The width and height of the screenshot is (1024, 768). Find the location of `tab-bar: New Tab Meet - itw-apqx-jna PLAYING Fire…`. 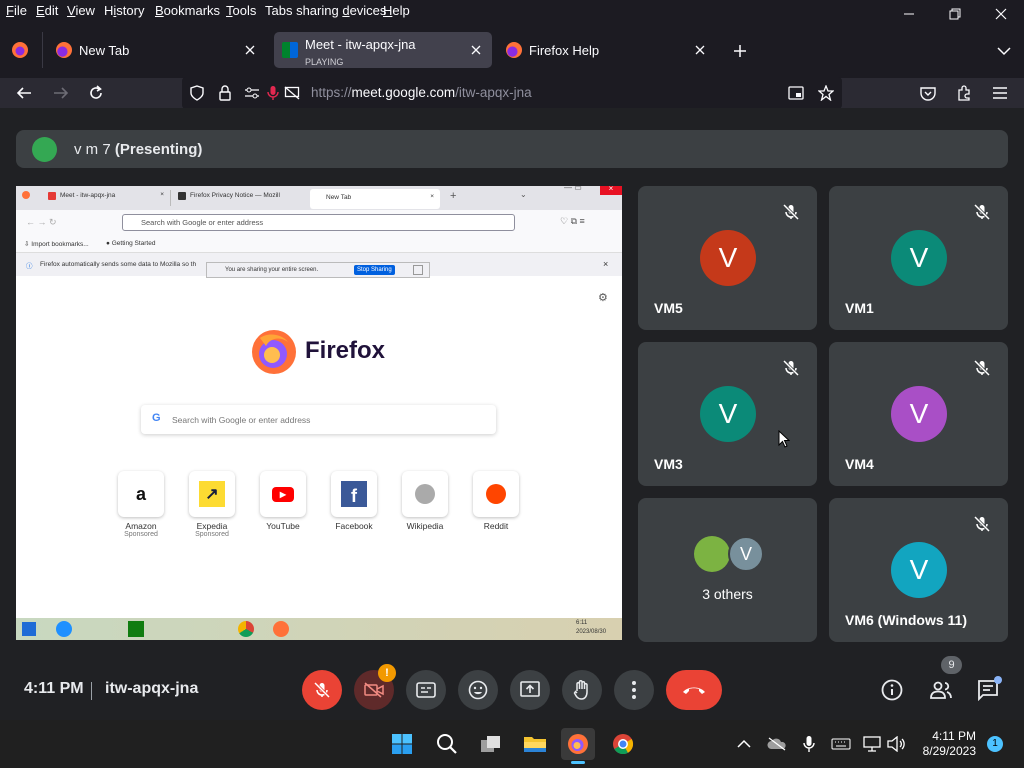

tab-bar: New Tab Meet - itw-apqx-jna PLAYING Fire… is located at coordinates (512, 50).